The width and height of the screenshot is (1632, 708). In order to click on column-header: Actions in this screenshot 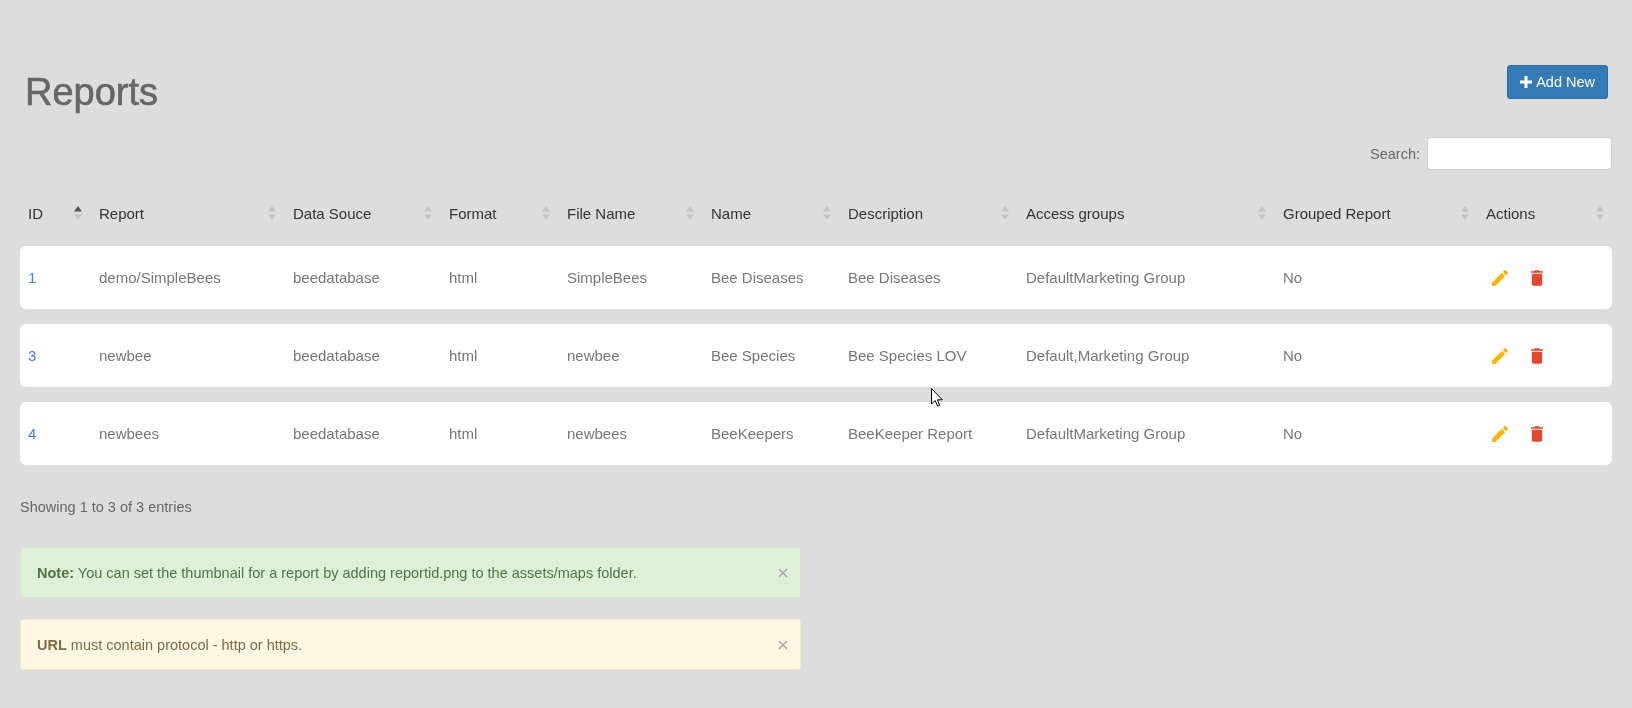, I will do `click(1549, 213)`.